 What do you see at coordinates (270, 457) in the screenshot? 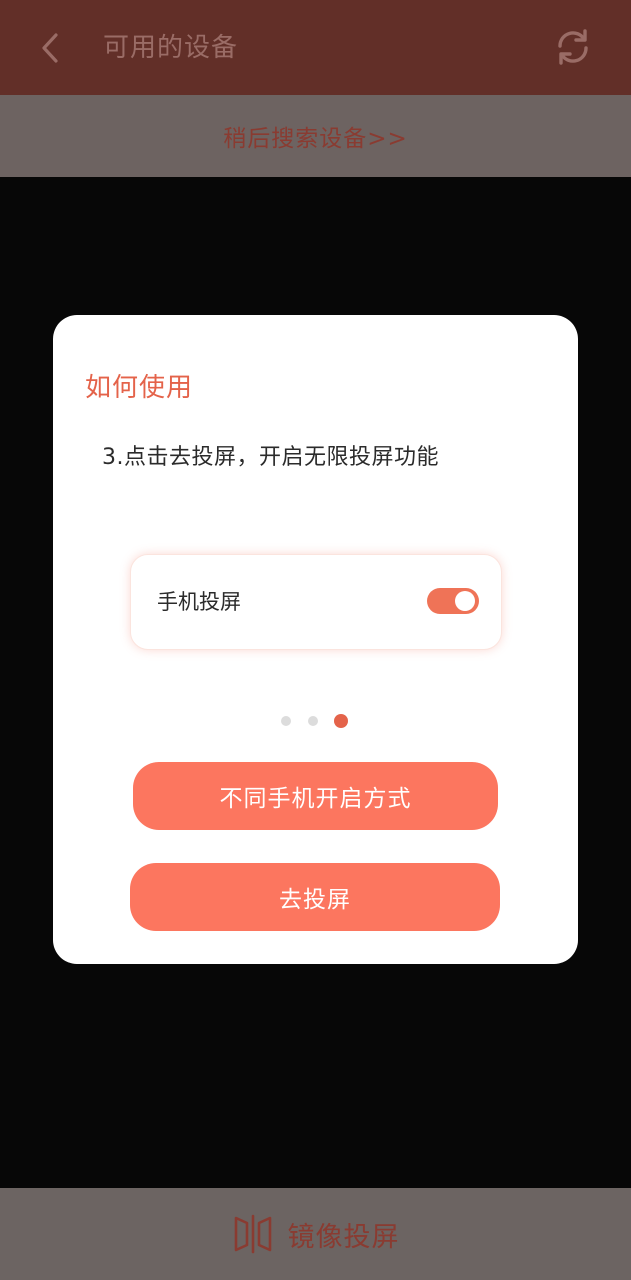
I see `step-instruction: 3.点击去投屏，开启无限投屏功能` at bounding box center [270, 457].